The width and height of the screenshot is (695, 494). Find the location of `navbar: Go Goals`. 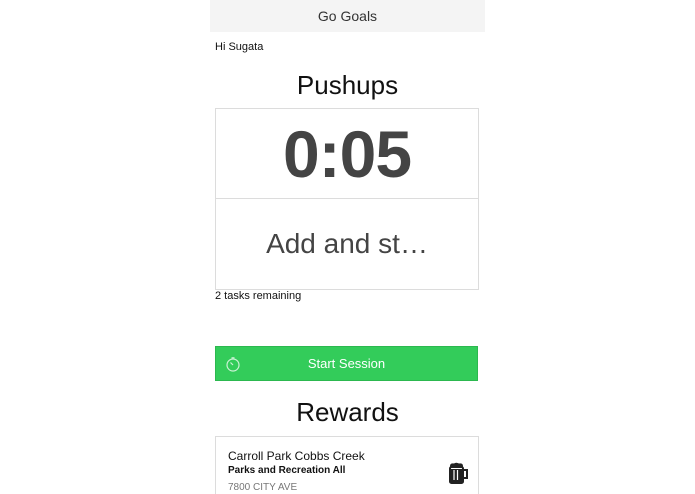

navbar: Go Goals is located at coordinates (347, 16).